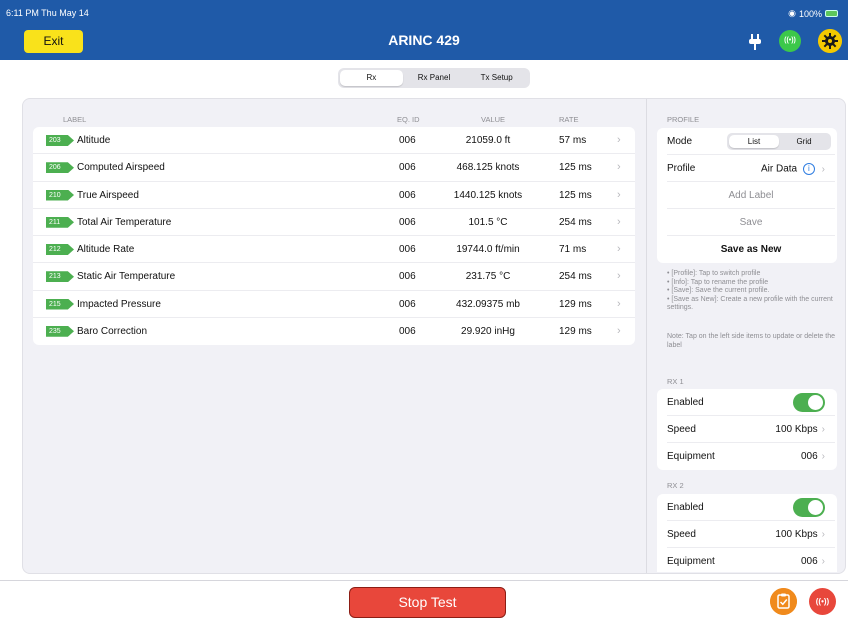 This screenshot has height=620, width=848. I want to click on mode-row: Mode List Grid, so click(751, 141).